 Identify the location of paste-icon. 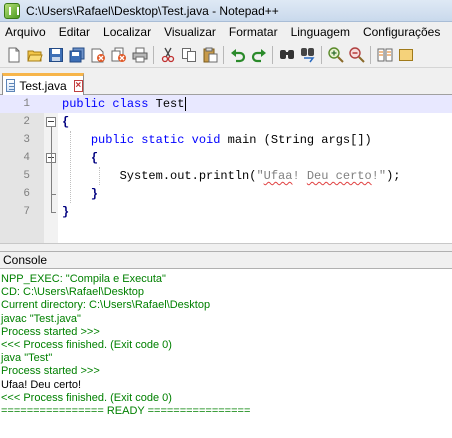
(210, 55).